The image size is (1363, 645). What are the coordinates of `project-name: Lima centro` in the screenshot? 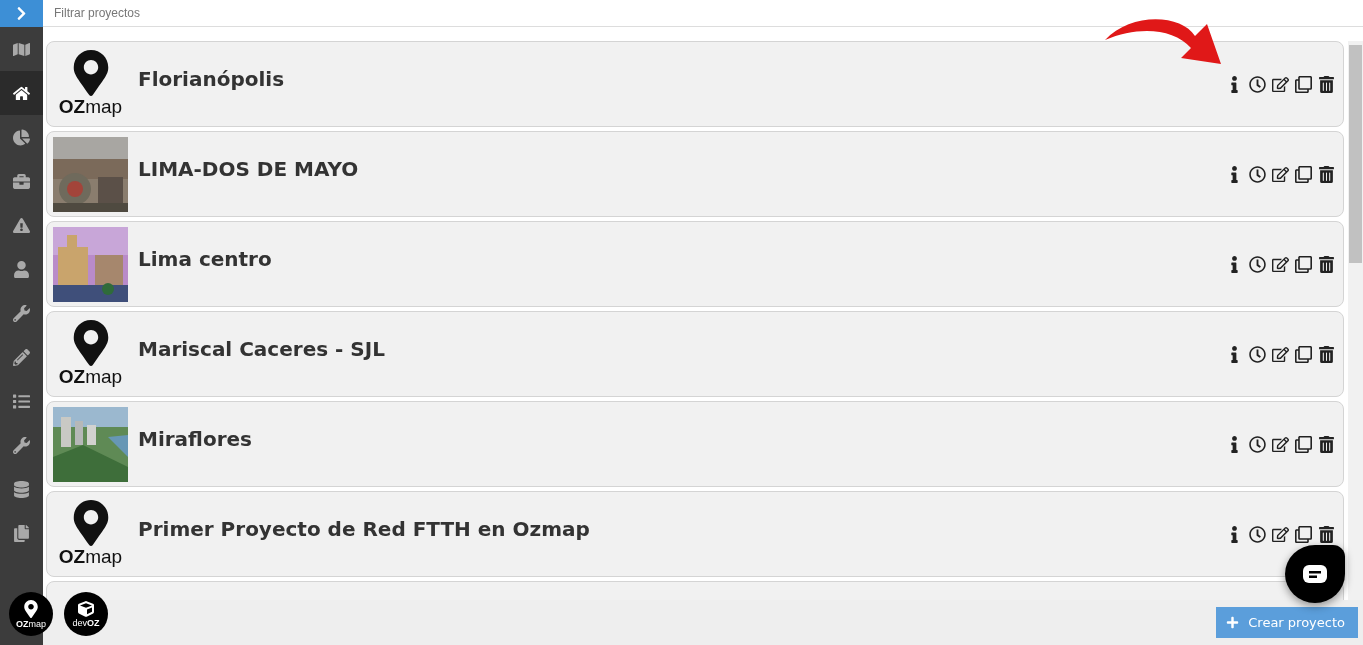 It's located at (205, 259).